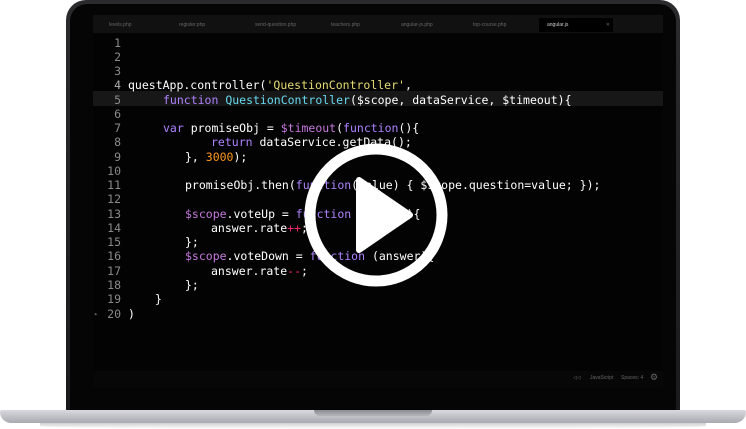 This screenshot has width=746, height=429. I want to click on syntax-selector: JavaScript, so click(601, 378).